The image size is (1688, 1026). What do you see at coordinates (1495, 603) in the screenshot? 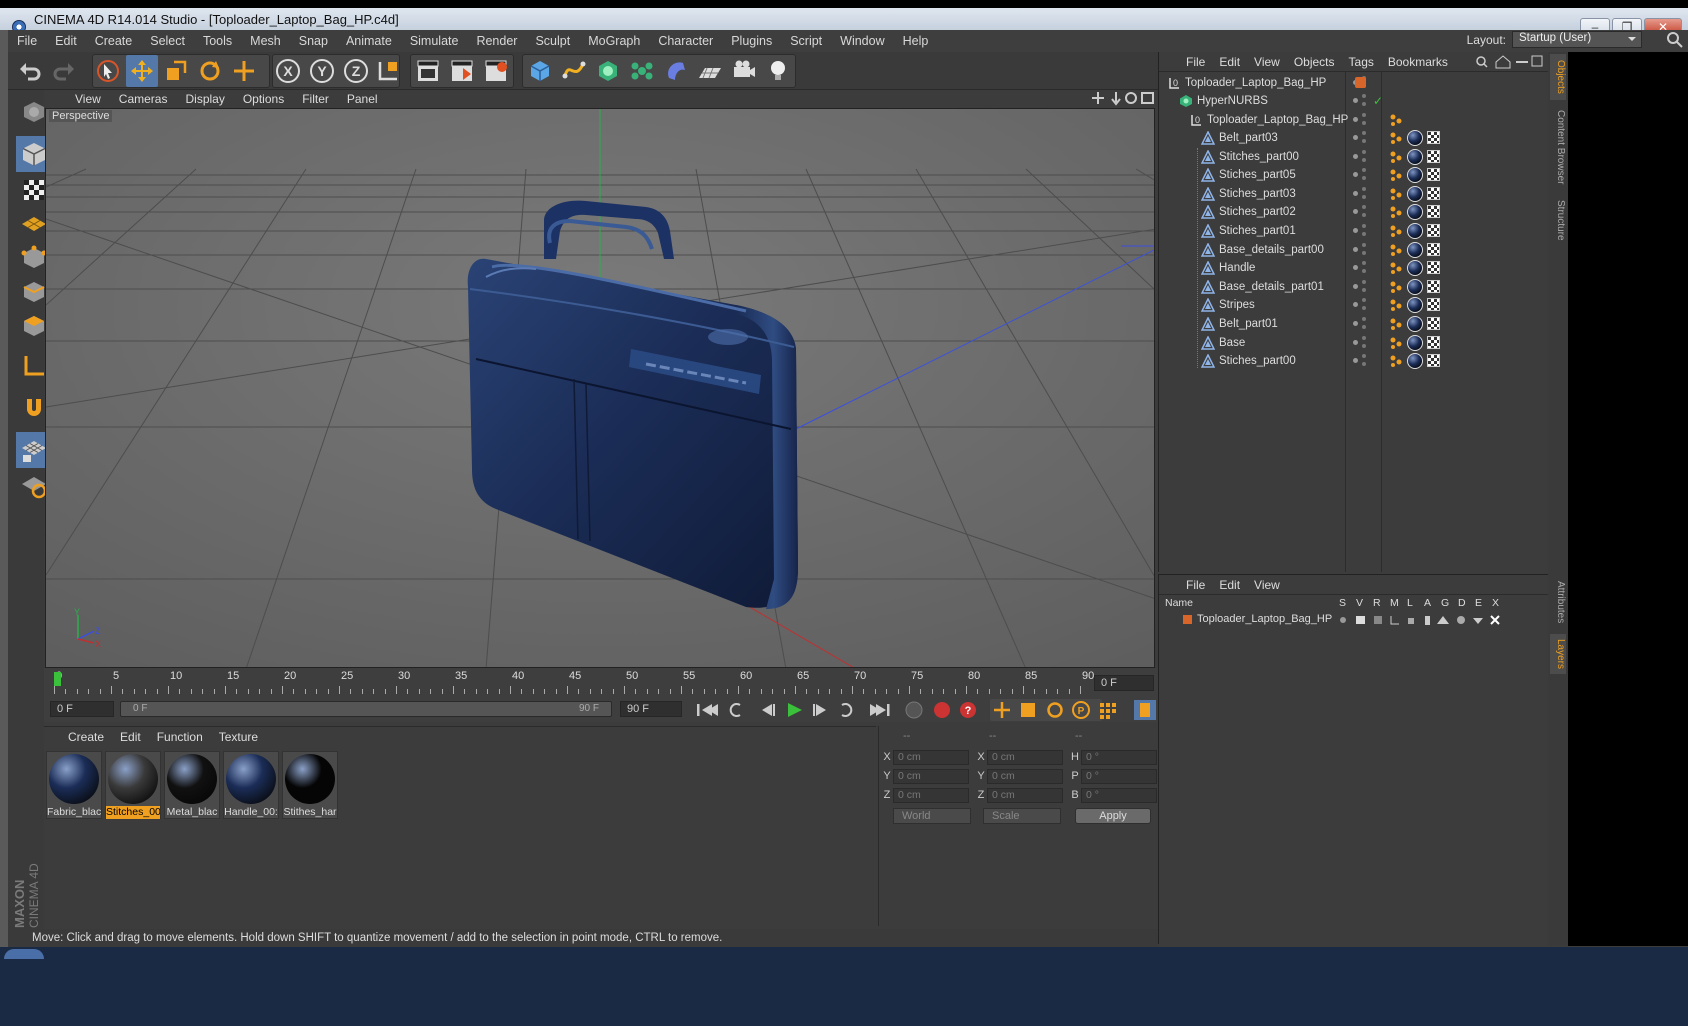
I see `layer-column-x: X` at bounding box center [1495, 603].